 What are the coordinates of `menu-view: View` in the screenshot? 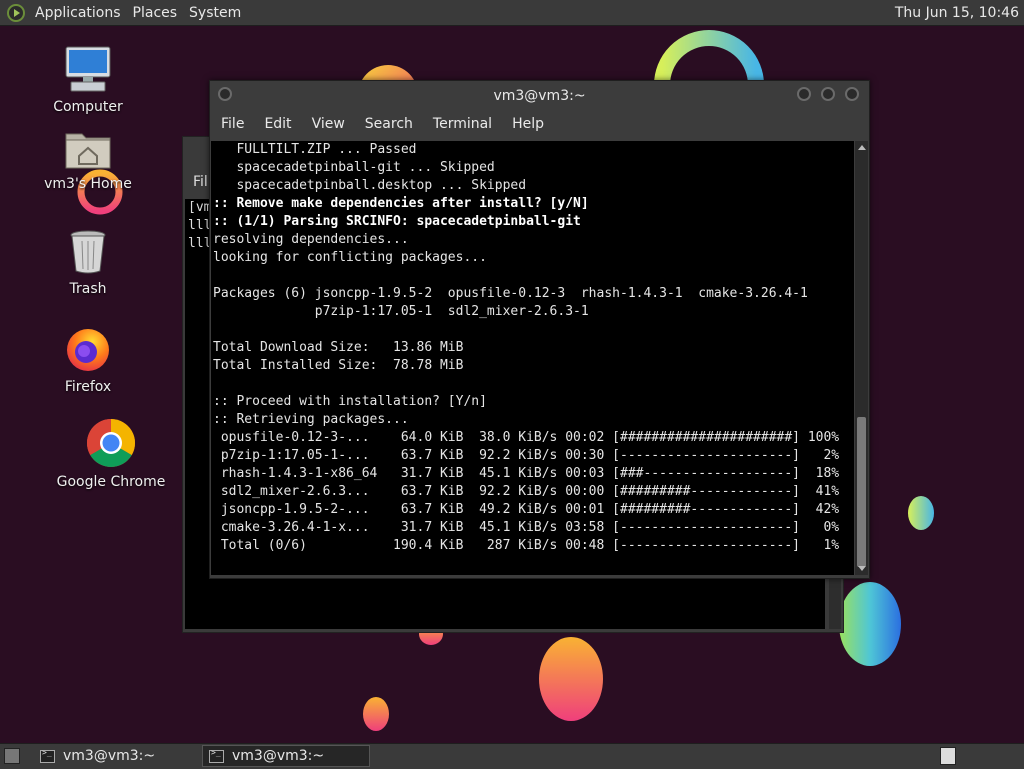 It's located at (328, 126).